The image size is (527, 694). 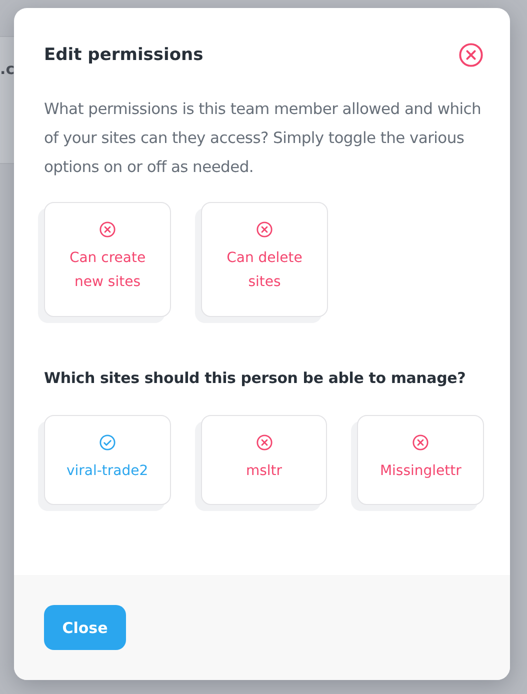 I want to click on close-button: Close, so click(x=85, y=627).